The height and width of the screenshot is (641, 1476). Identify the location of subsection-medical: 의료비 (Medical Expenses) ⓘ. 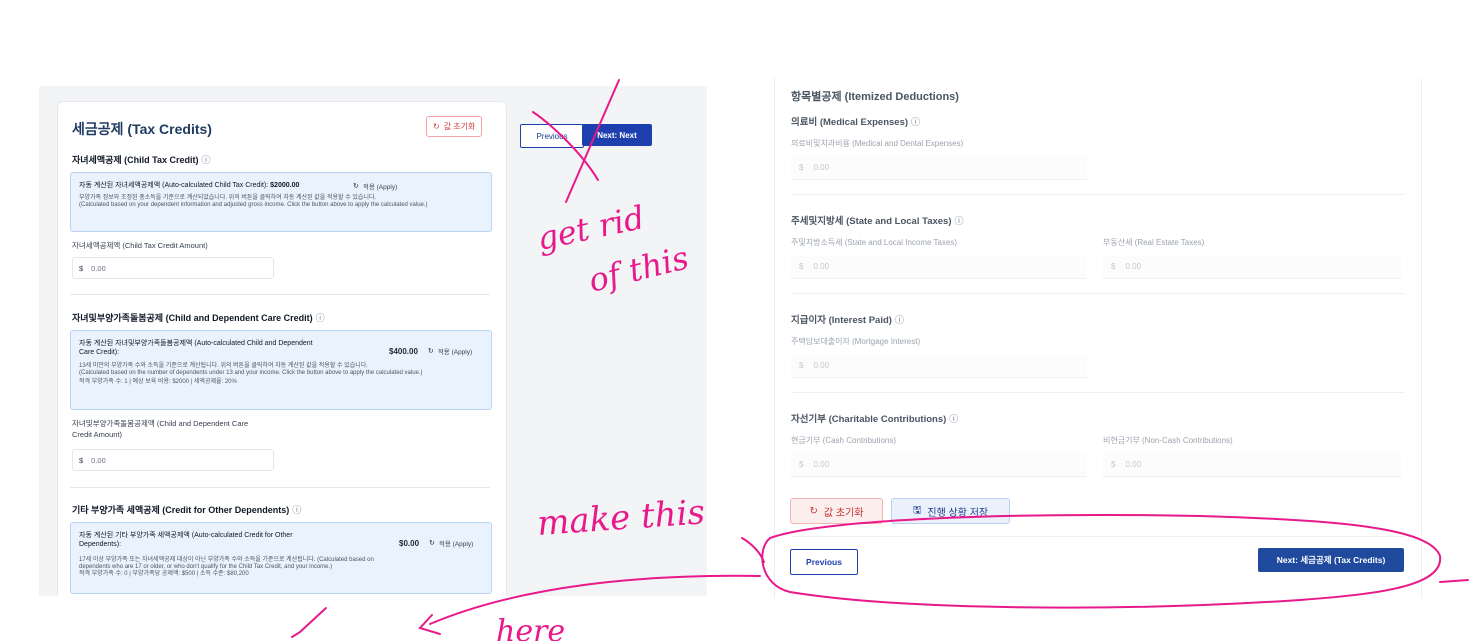
(855, 121).